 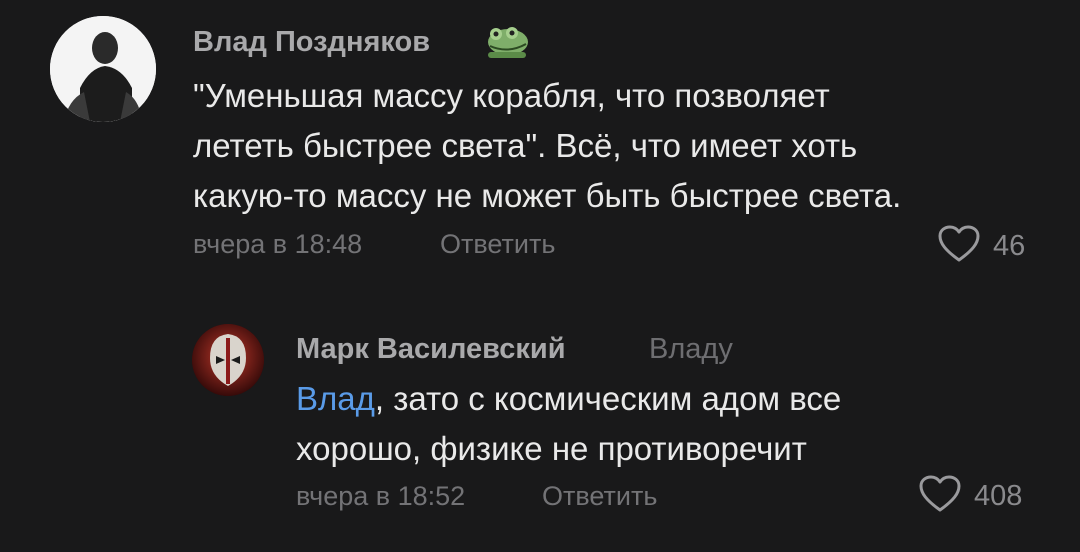 What do you see at coordinates (103, 69) in the screenshot?
I see `avatar-vlad` at bounding box center [103, 69].